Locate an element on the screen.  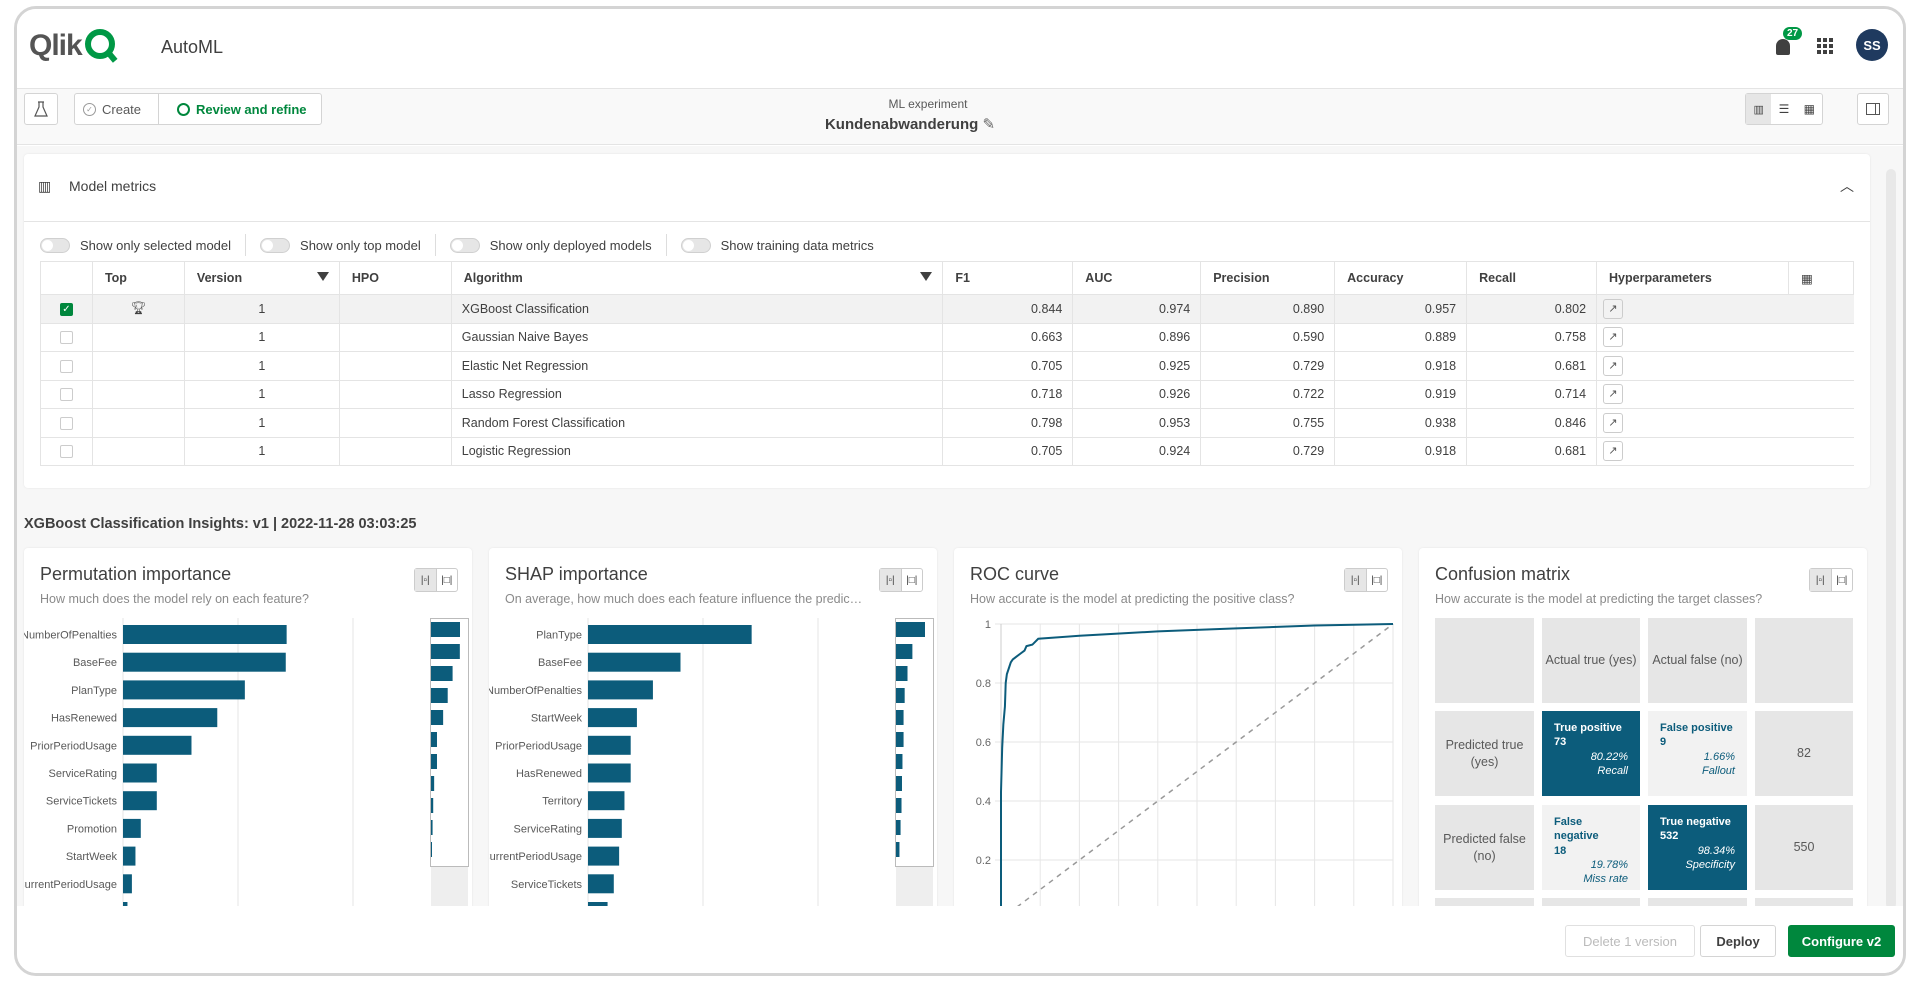
cm-false-positive: False positive 9 1.66% Fallout is located at coordinates (1697, 753).